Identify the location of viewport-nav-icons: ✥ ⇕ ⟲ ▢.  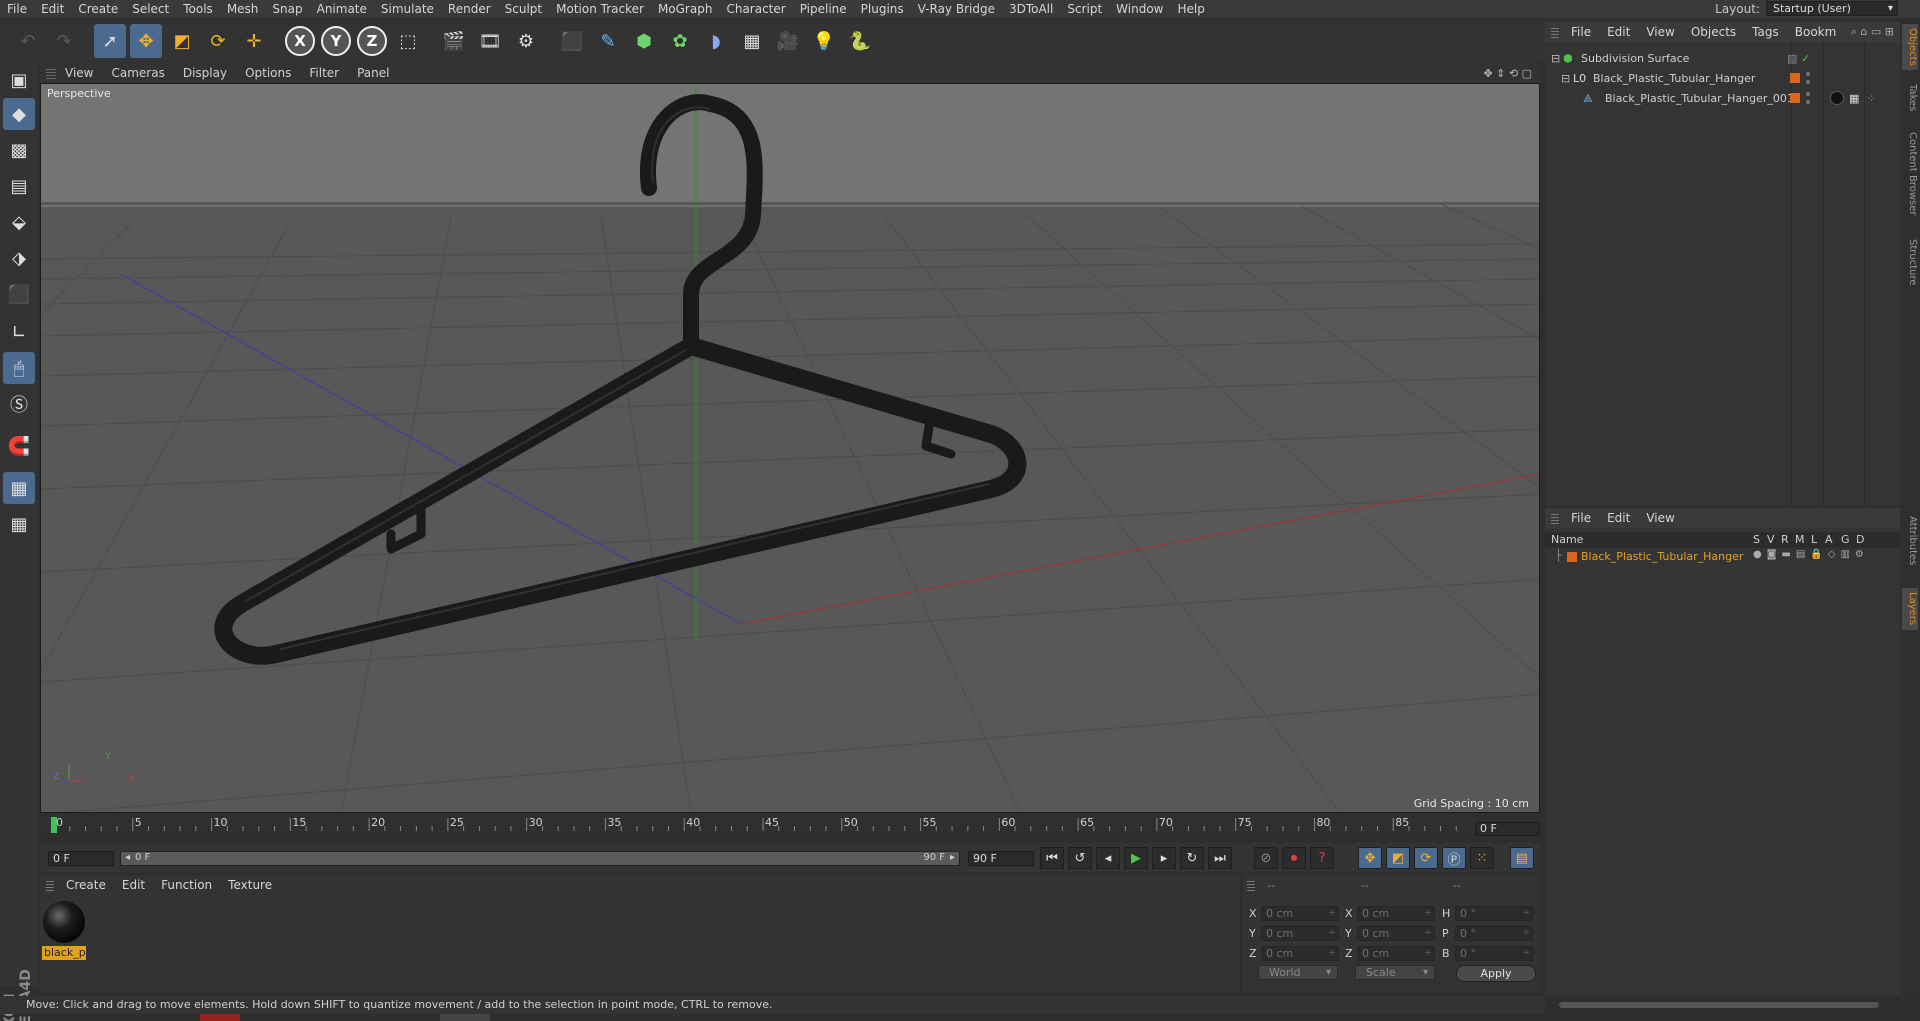
(1507, 73).